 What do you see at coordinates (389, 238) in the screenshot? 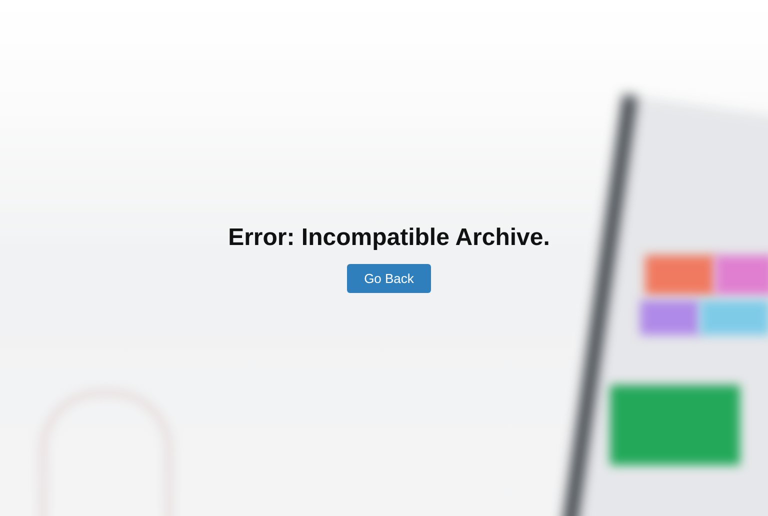
I see `error-message: Error: Incompatible Archive.` at bounding box center [389, 238].